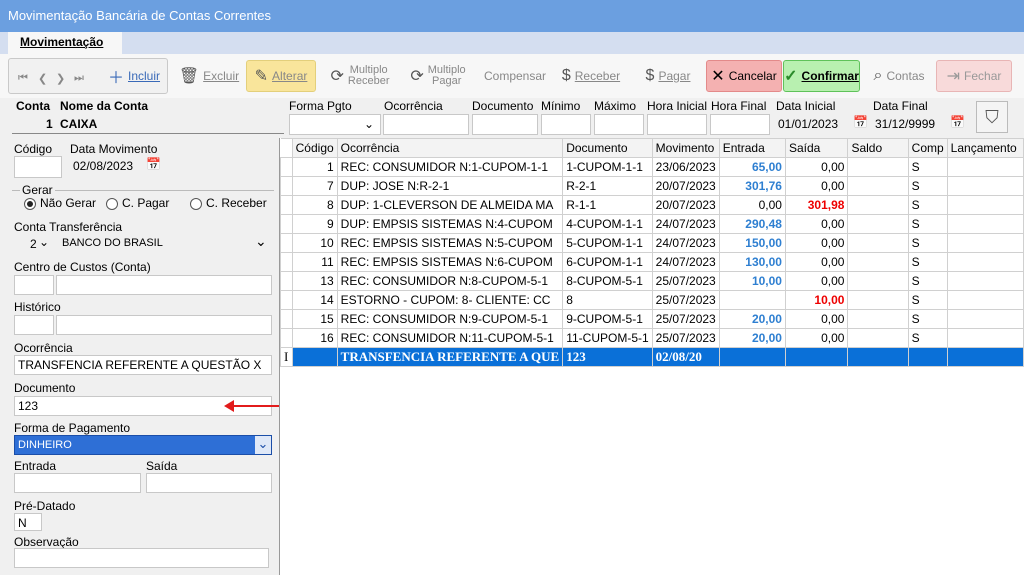  What do you see at coordinates (314, 319) in the screenshot?
I see `cell-codigo: 15` at bounding box center [314, 319].